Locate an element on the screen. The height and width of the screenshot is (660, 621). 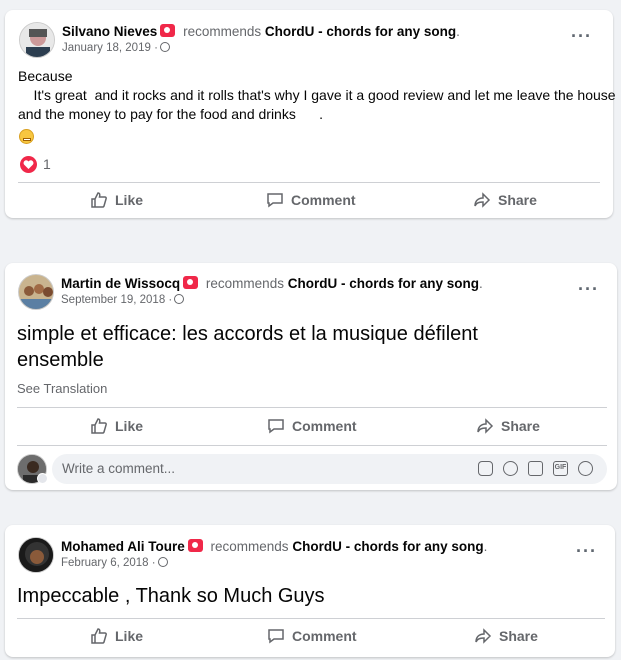
reaction-count: 1 is located at coordinates (47, 164).